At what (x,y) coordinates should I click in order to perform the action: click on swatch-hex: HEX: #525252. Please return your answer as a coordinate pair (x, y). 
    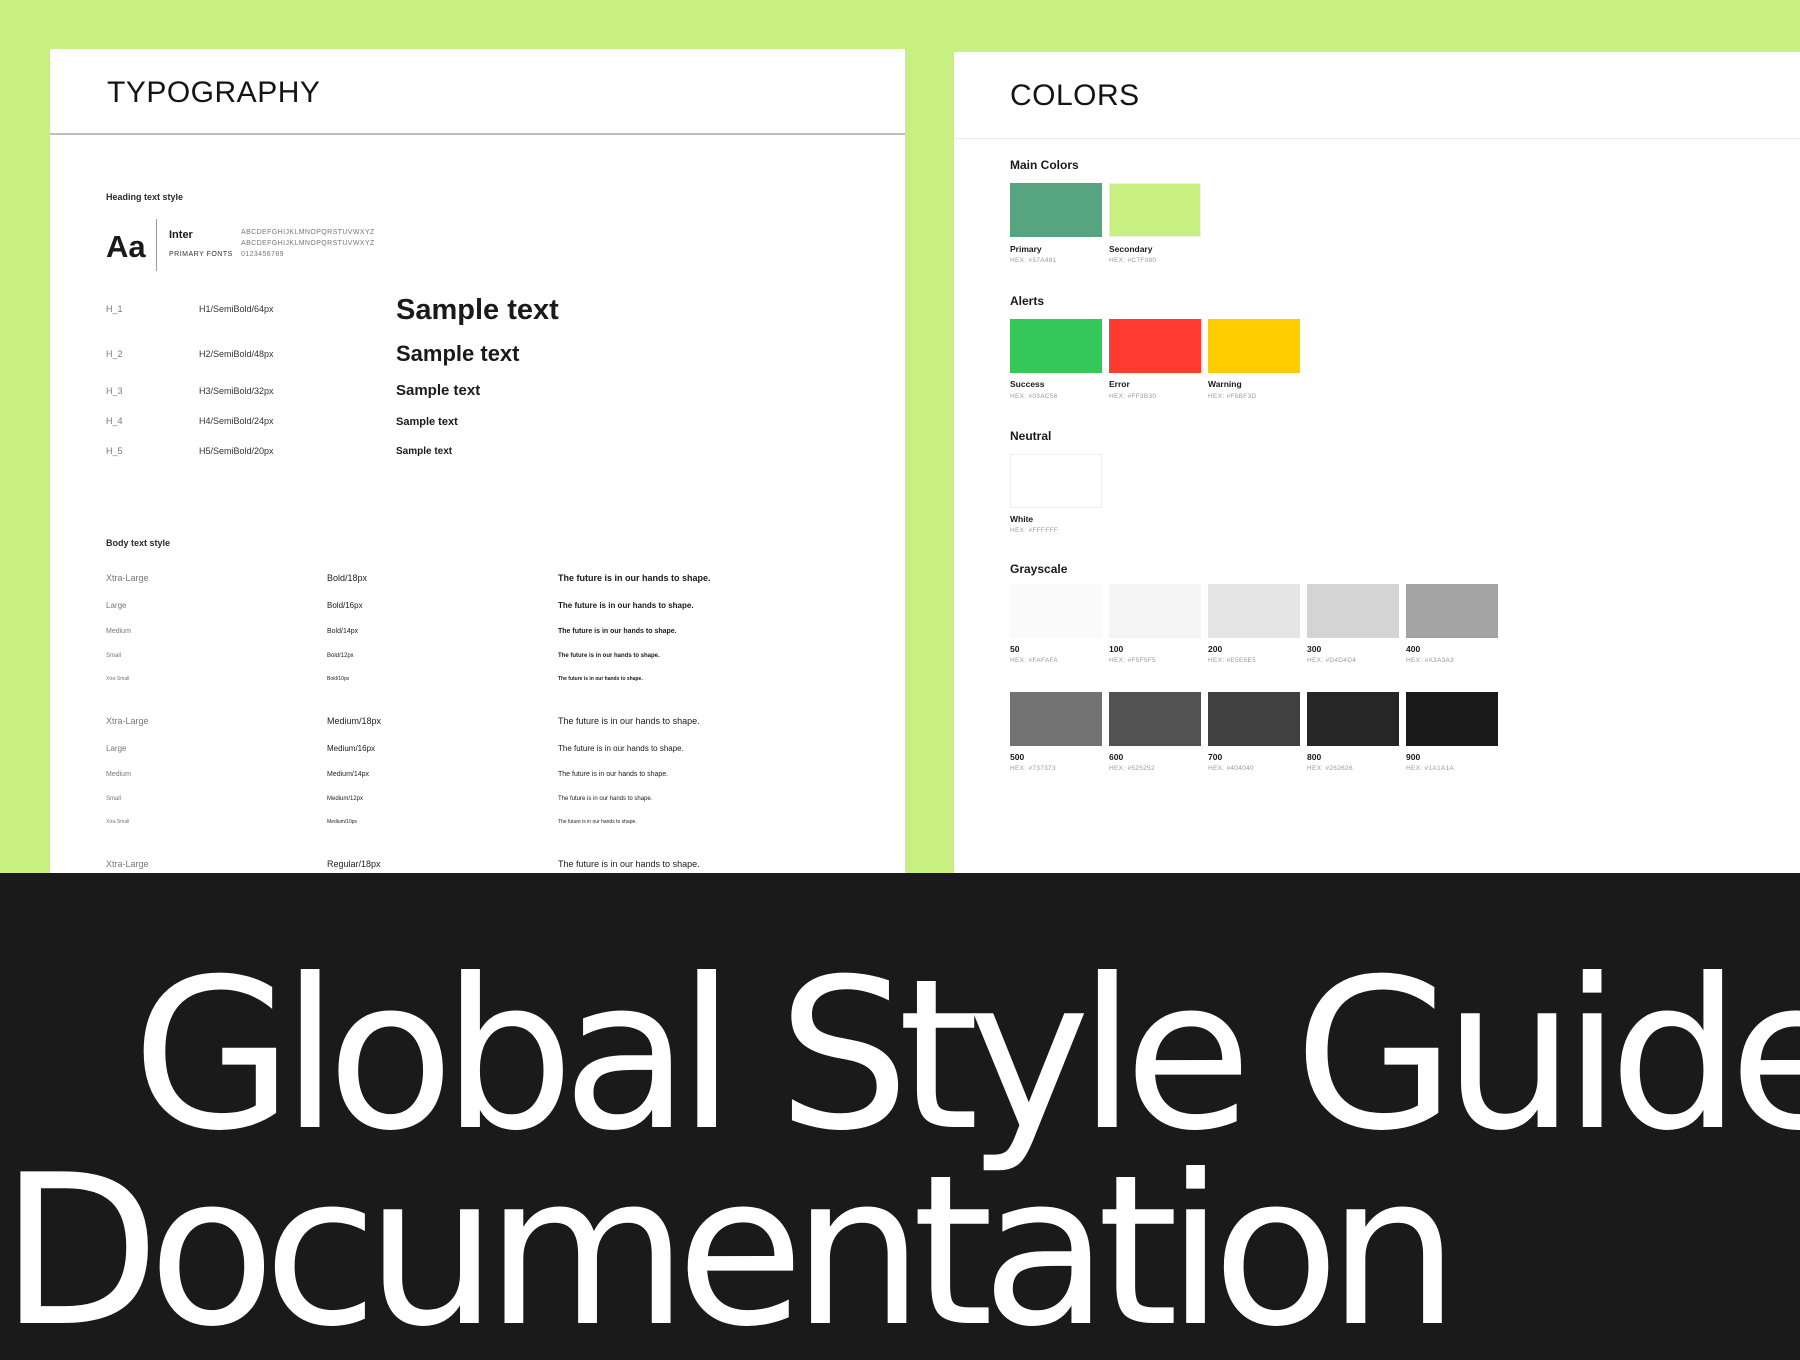
    Looking at the image, I should click on (1132, 768).